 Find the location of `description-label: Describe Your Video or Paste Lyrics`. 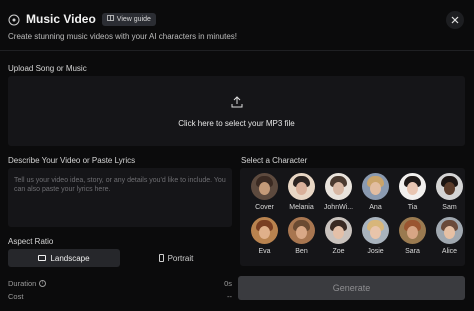

description-label: Describe Your Video or Paste Lyrics is located at coordinates (72, 160).